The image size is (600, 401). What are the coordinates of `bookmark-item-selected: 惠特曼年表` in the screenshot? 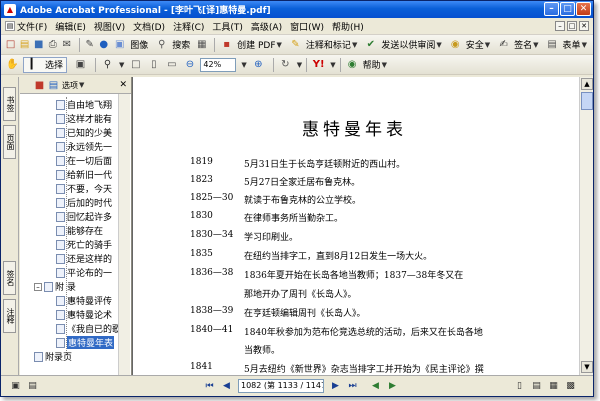 It's located at (85, 342).